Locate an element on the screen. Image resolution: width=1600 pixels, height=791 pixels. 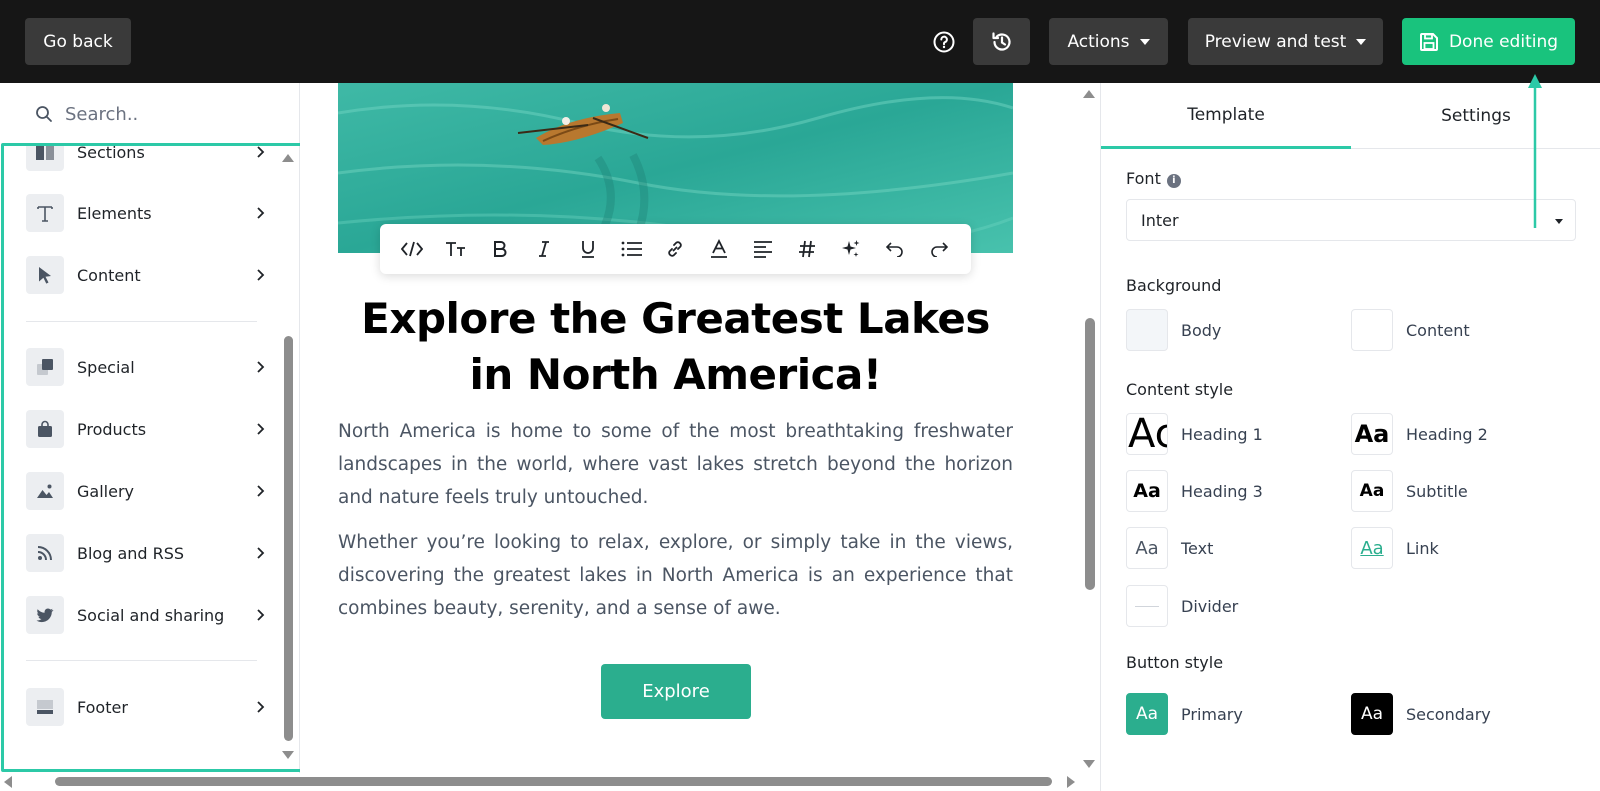
canvas-scrollbar is located at coordinates (1090, 428).